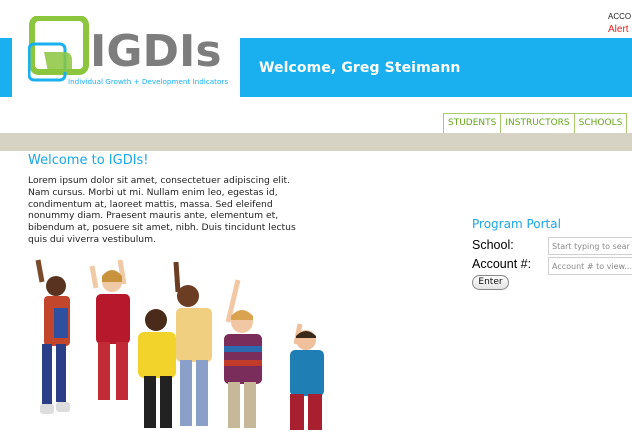  Describe the element at coordinates (360, 68) in the screenshot. I see `welcome-message: Welcome, Greg Steimann` at that location.